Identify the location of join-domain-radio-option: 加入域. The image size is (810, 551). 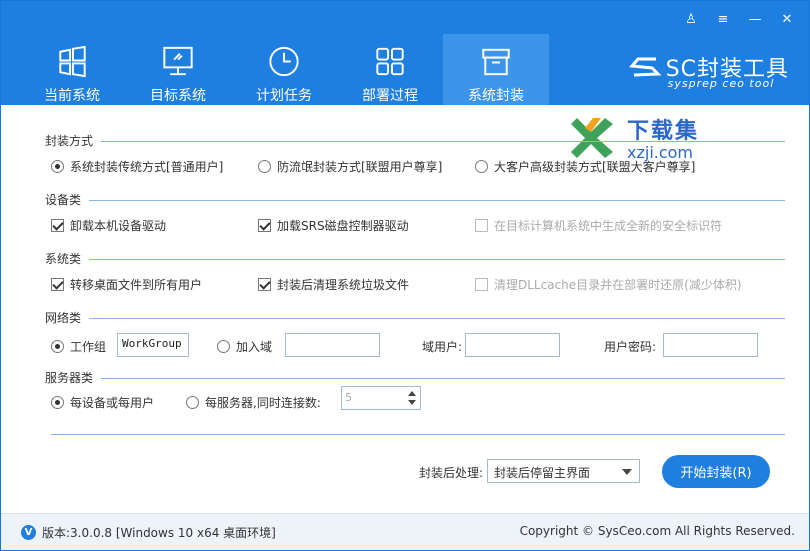
(244, 346).